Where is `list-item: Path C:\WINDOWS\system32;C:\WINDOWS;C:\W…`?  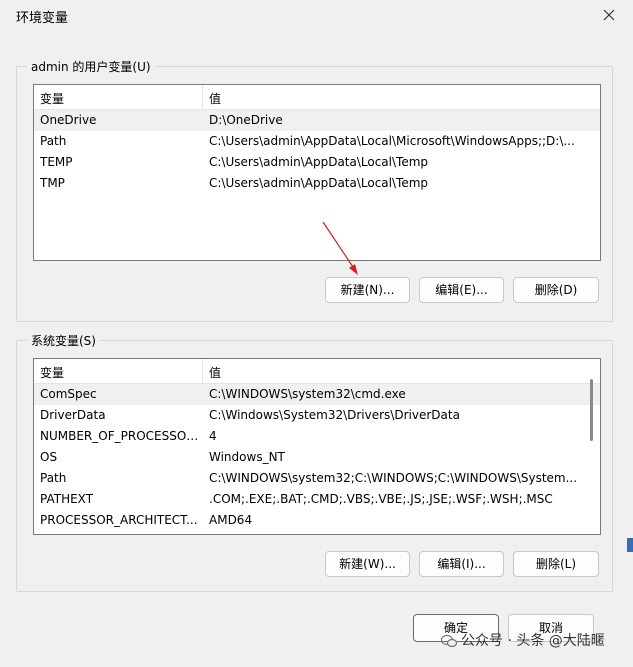
list-item: Path C:\WINDOWS\system32;C:\WINDOWS;C:\W… is located at coordinates (317, 478).